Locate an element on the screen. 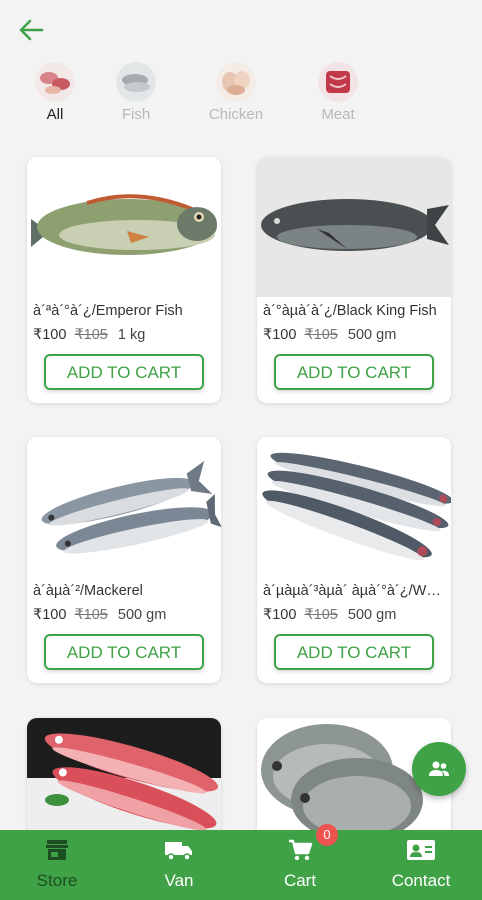  product-price-row: ₹100 ₹105 1 kg is located at coordinates (89, 335).